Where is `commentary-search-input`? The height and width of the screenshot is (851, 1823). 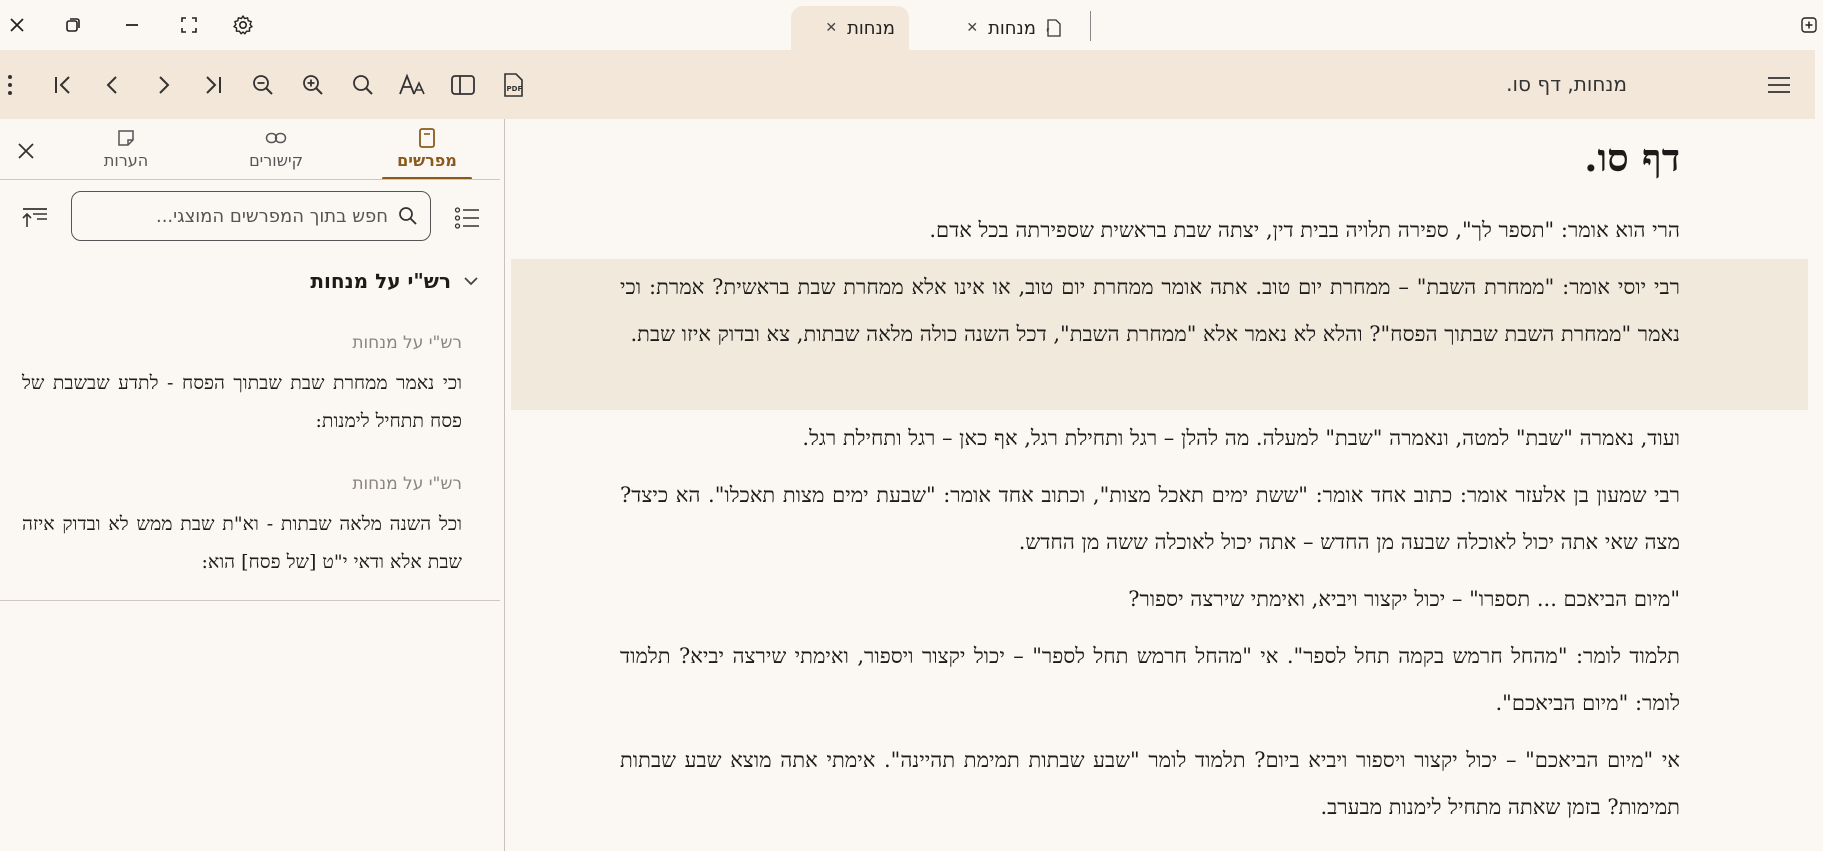
commentary-search-input is located at coordinates (243, 216).